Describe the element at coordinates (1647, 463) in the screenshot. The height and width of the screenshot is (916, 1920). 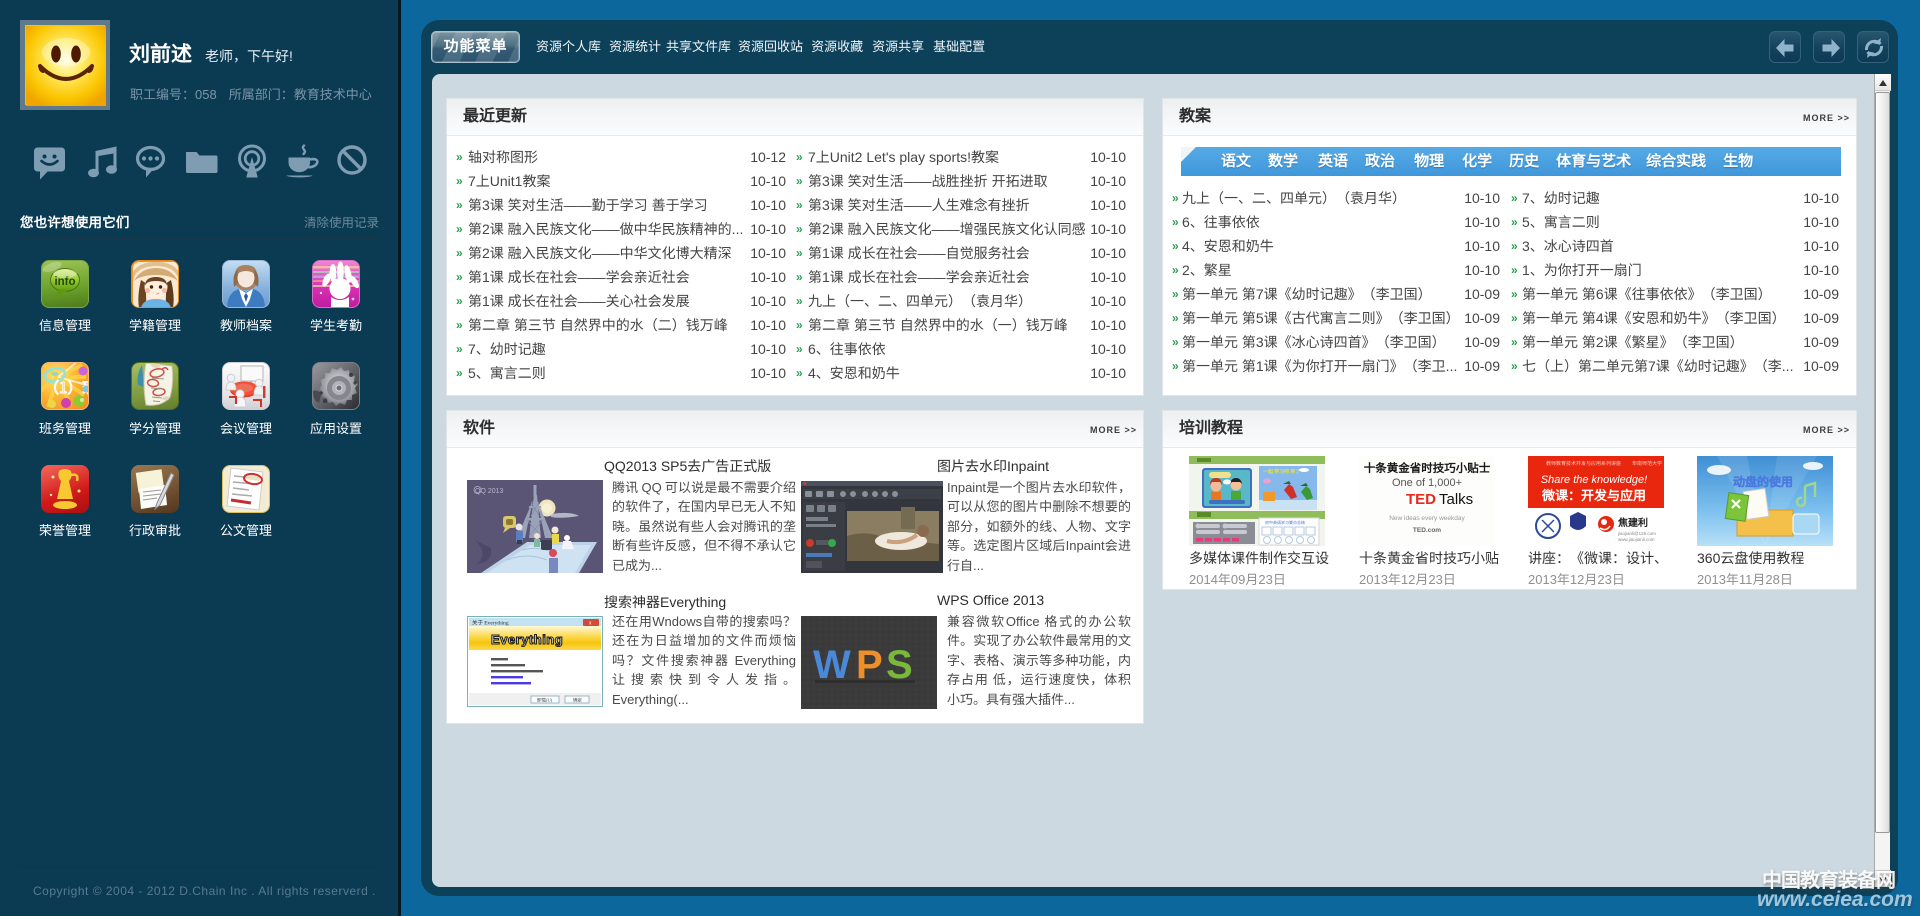
I see `svg-text: 华南师范大学` at that location.